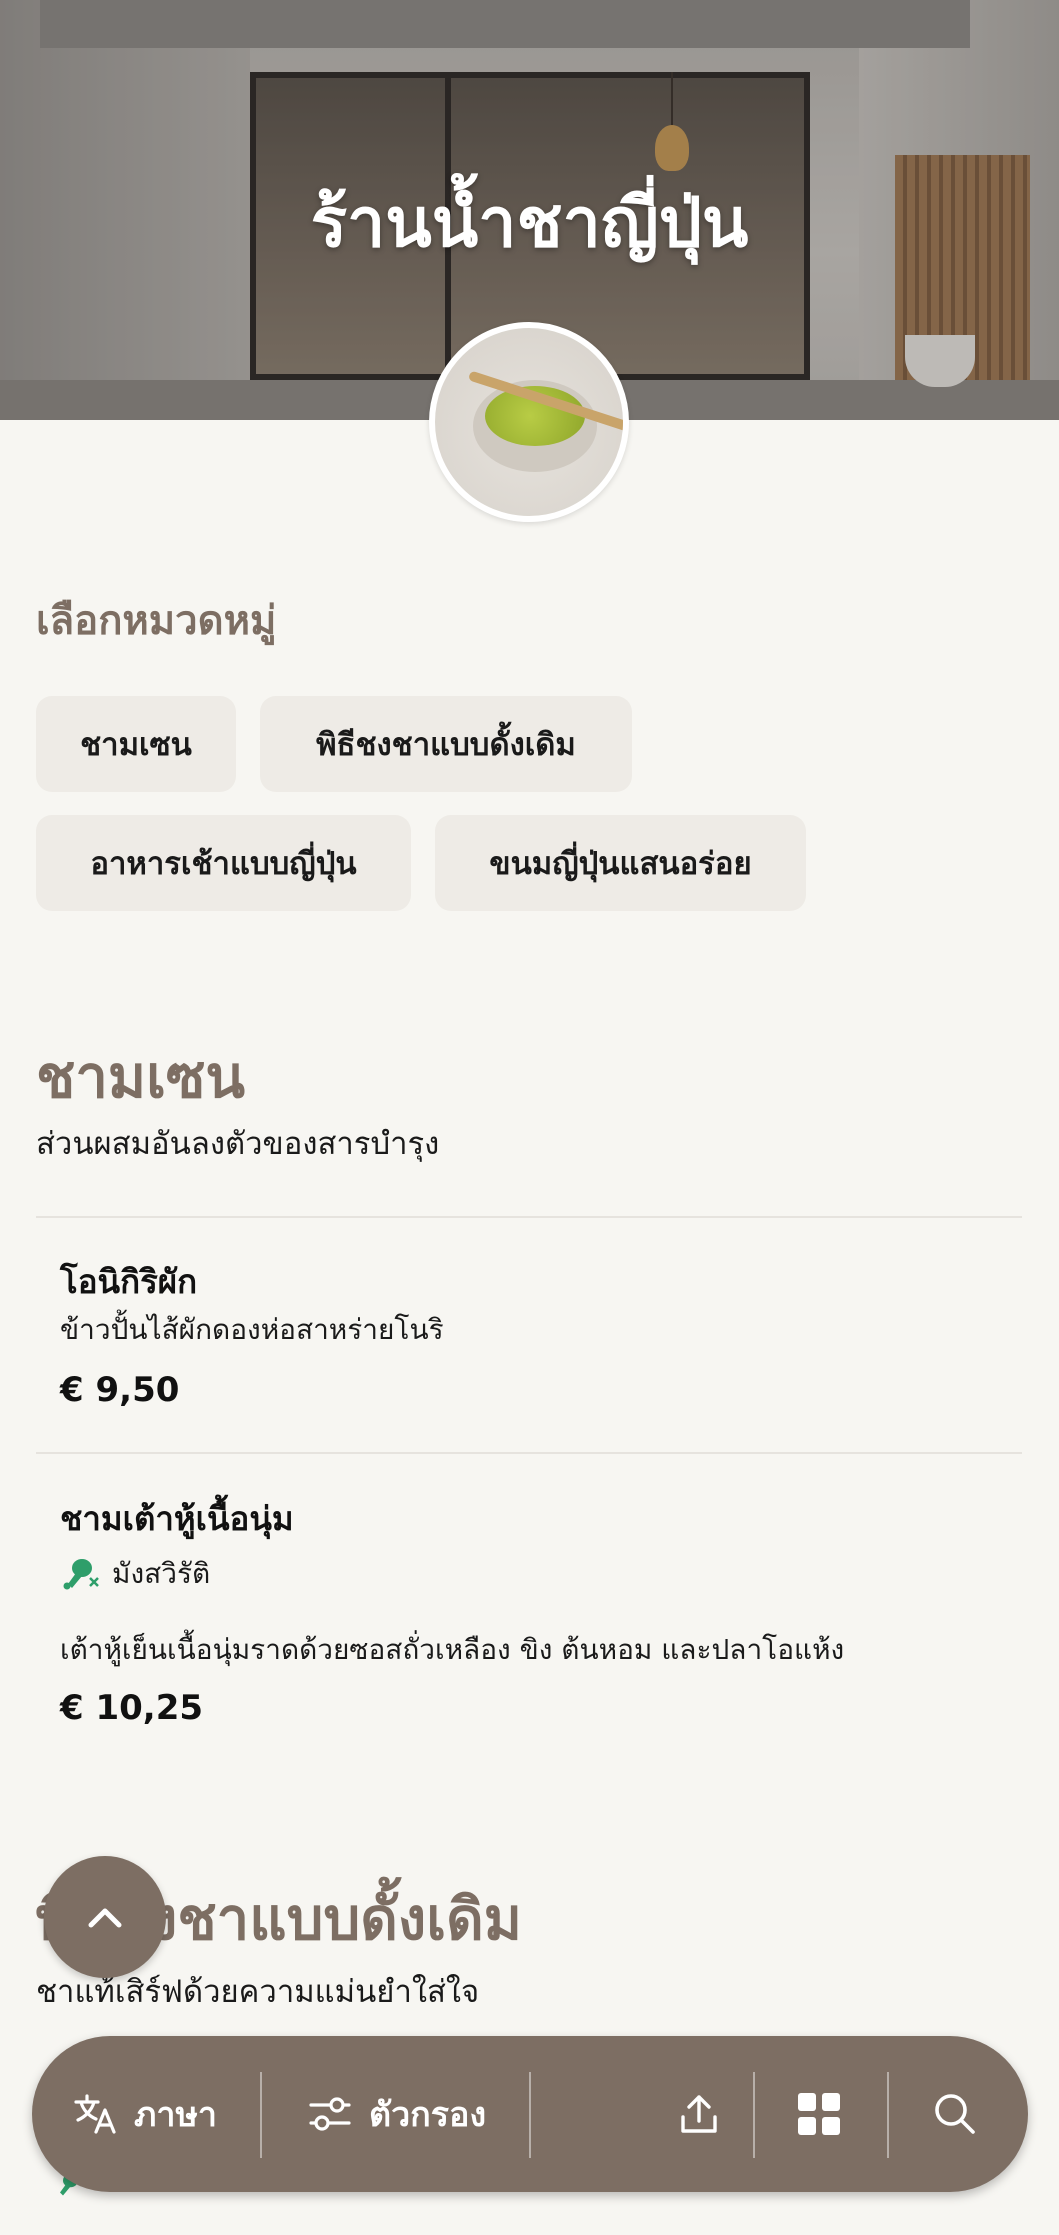  Describe the element at coordinates (135, 1574) in the screenshot. I see `vegetarian-badge: มังสวิรัติ` at that location.